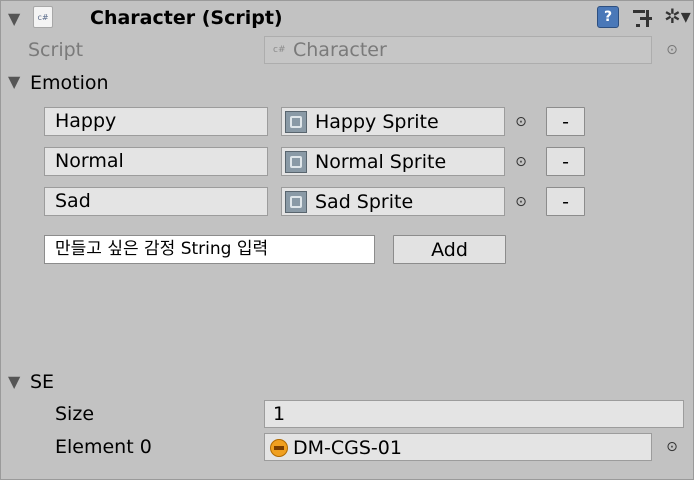  What do you see at coordinates (340, 50) in the screenshot?
I see `script-value: Character` at bounding box center [340, 50].